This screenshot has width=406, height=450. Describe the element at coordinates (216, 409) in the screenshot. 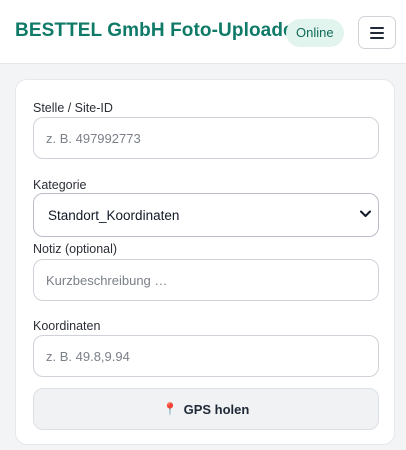

I see `gps-button-label: GPS holen` at that location.